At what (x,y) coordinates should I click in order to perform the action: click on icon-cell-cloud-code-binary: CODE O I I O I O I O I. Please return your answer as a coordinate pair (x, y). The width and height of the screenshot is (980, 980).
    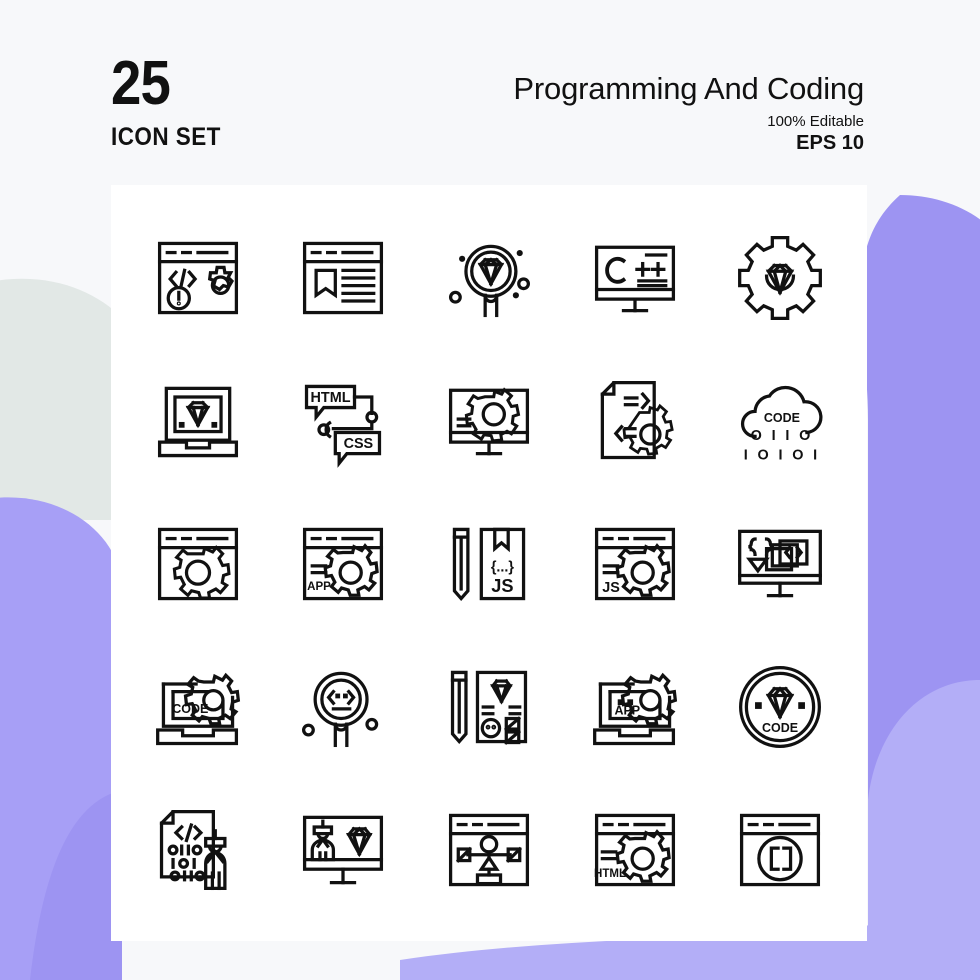
    Looking at the image, I should click on (780, 421).